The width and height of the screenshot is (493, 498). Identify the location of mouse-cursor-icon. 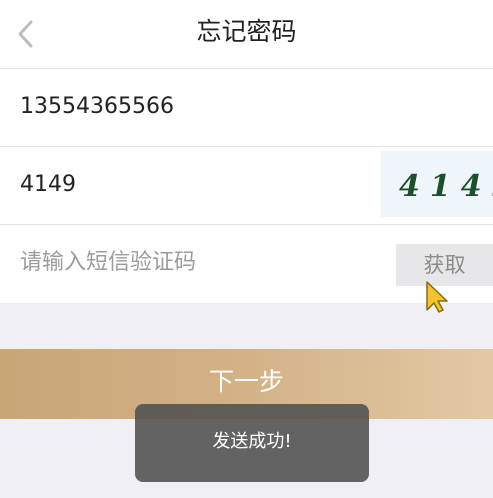
(437, 297).